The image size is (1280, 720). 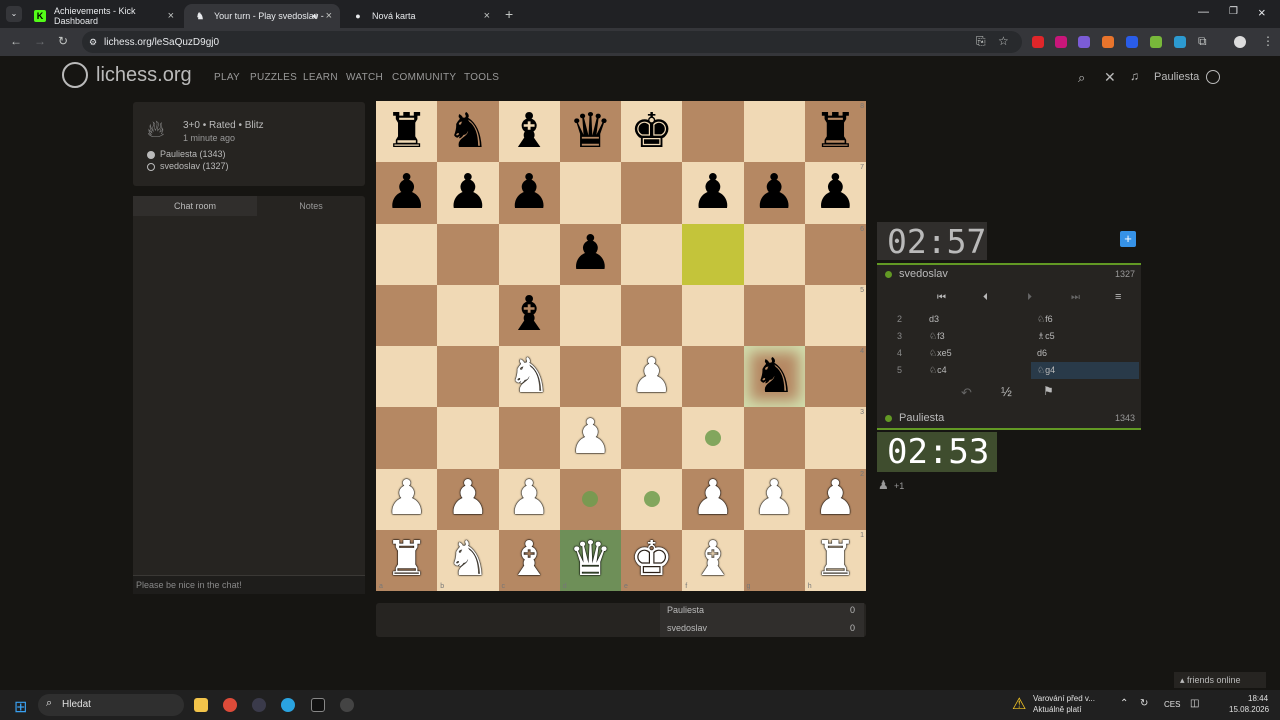 What do you see at coordinates (509, 14) in the screenshot?
I see `new-tab-button: +` at bounding box center [509, 14].